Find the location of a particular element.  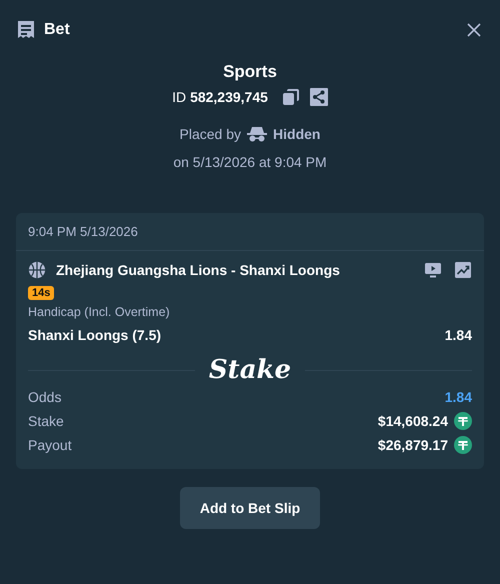

basketball-icon is located at coordinates (37, 270).